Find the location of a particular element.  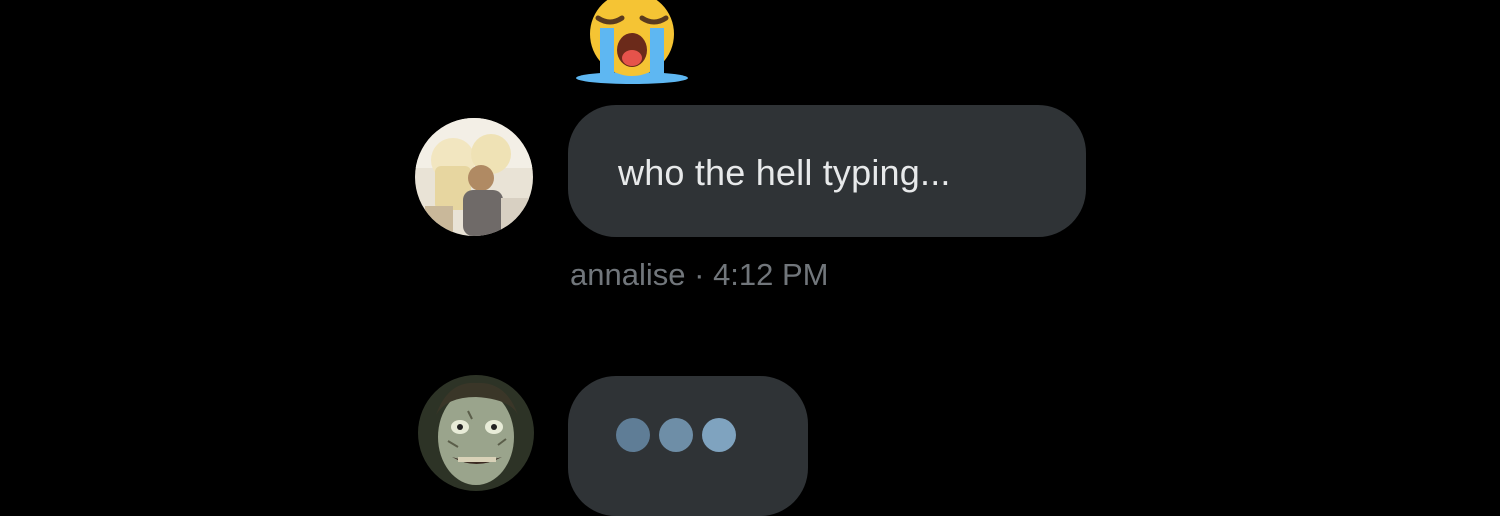

typing-dots is located at coordinates (676, 435).